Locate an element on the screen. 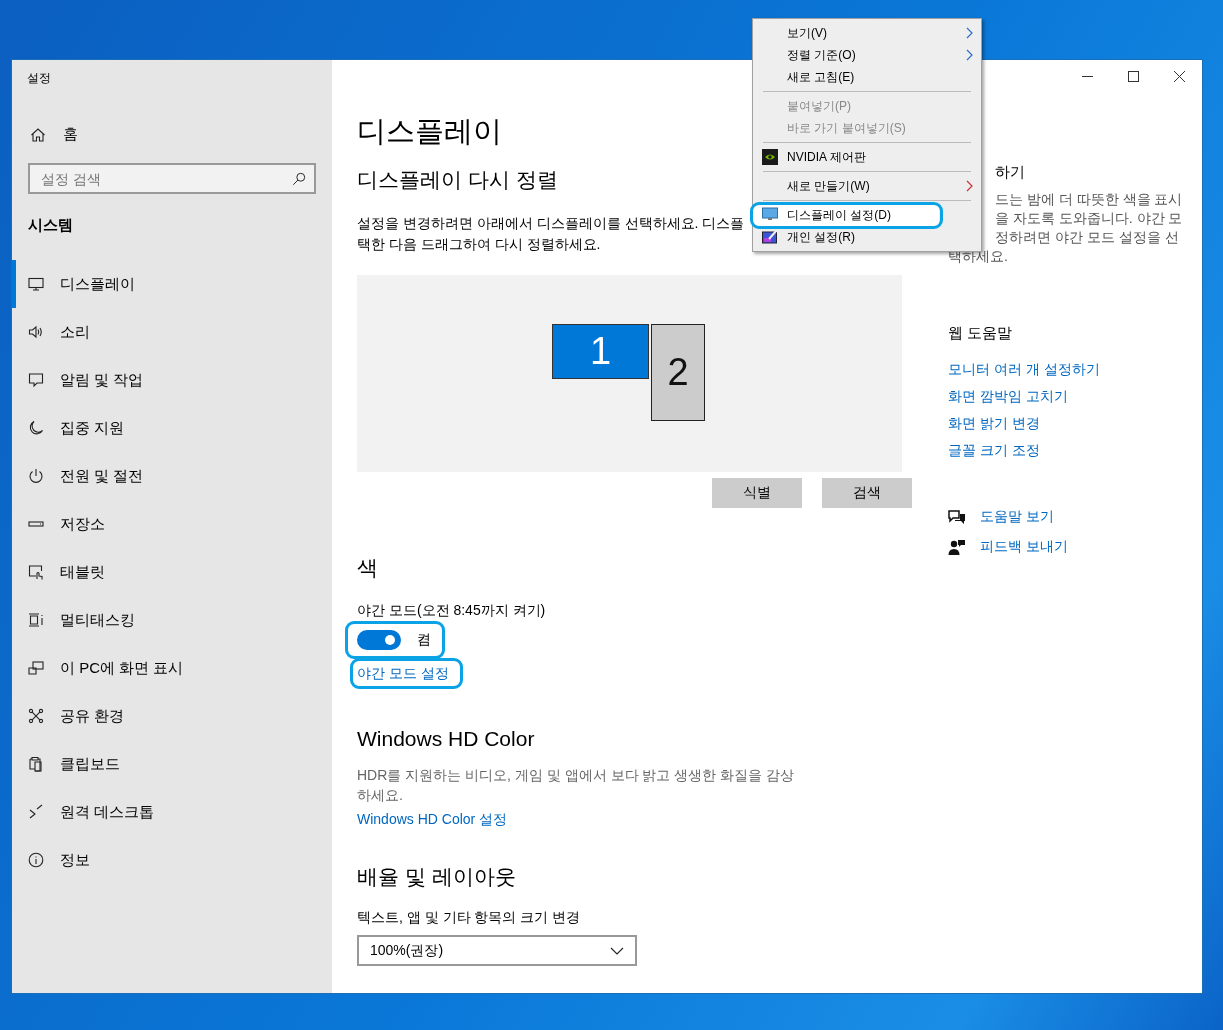  search-field: 설정 검색 is located at coordinates (172, 178).